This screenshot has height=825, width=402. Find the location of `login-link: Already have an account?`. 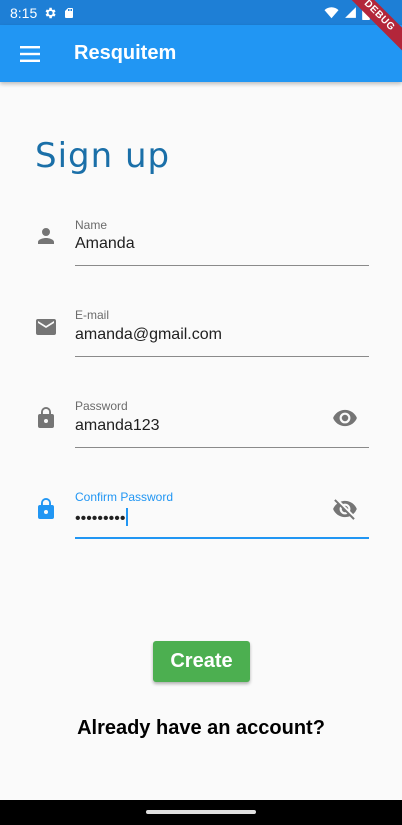

login-link: Already have an account? is located at coordinates (201, 728).